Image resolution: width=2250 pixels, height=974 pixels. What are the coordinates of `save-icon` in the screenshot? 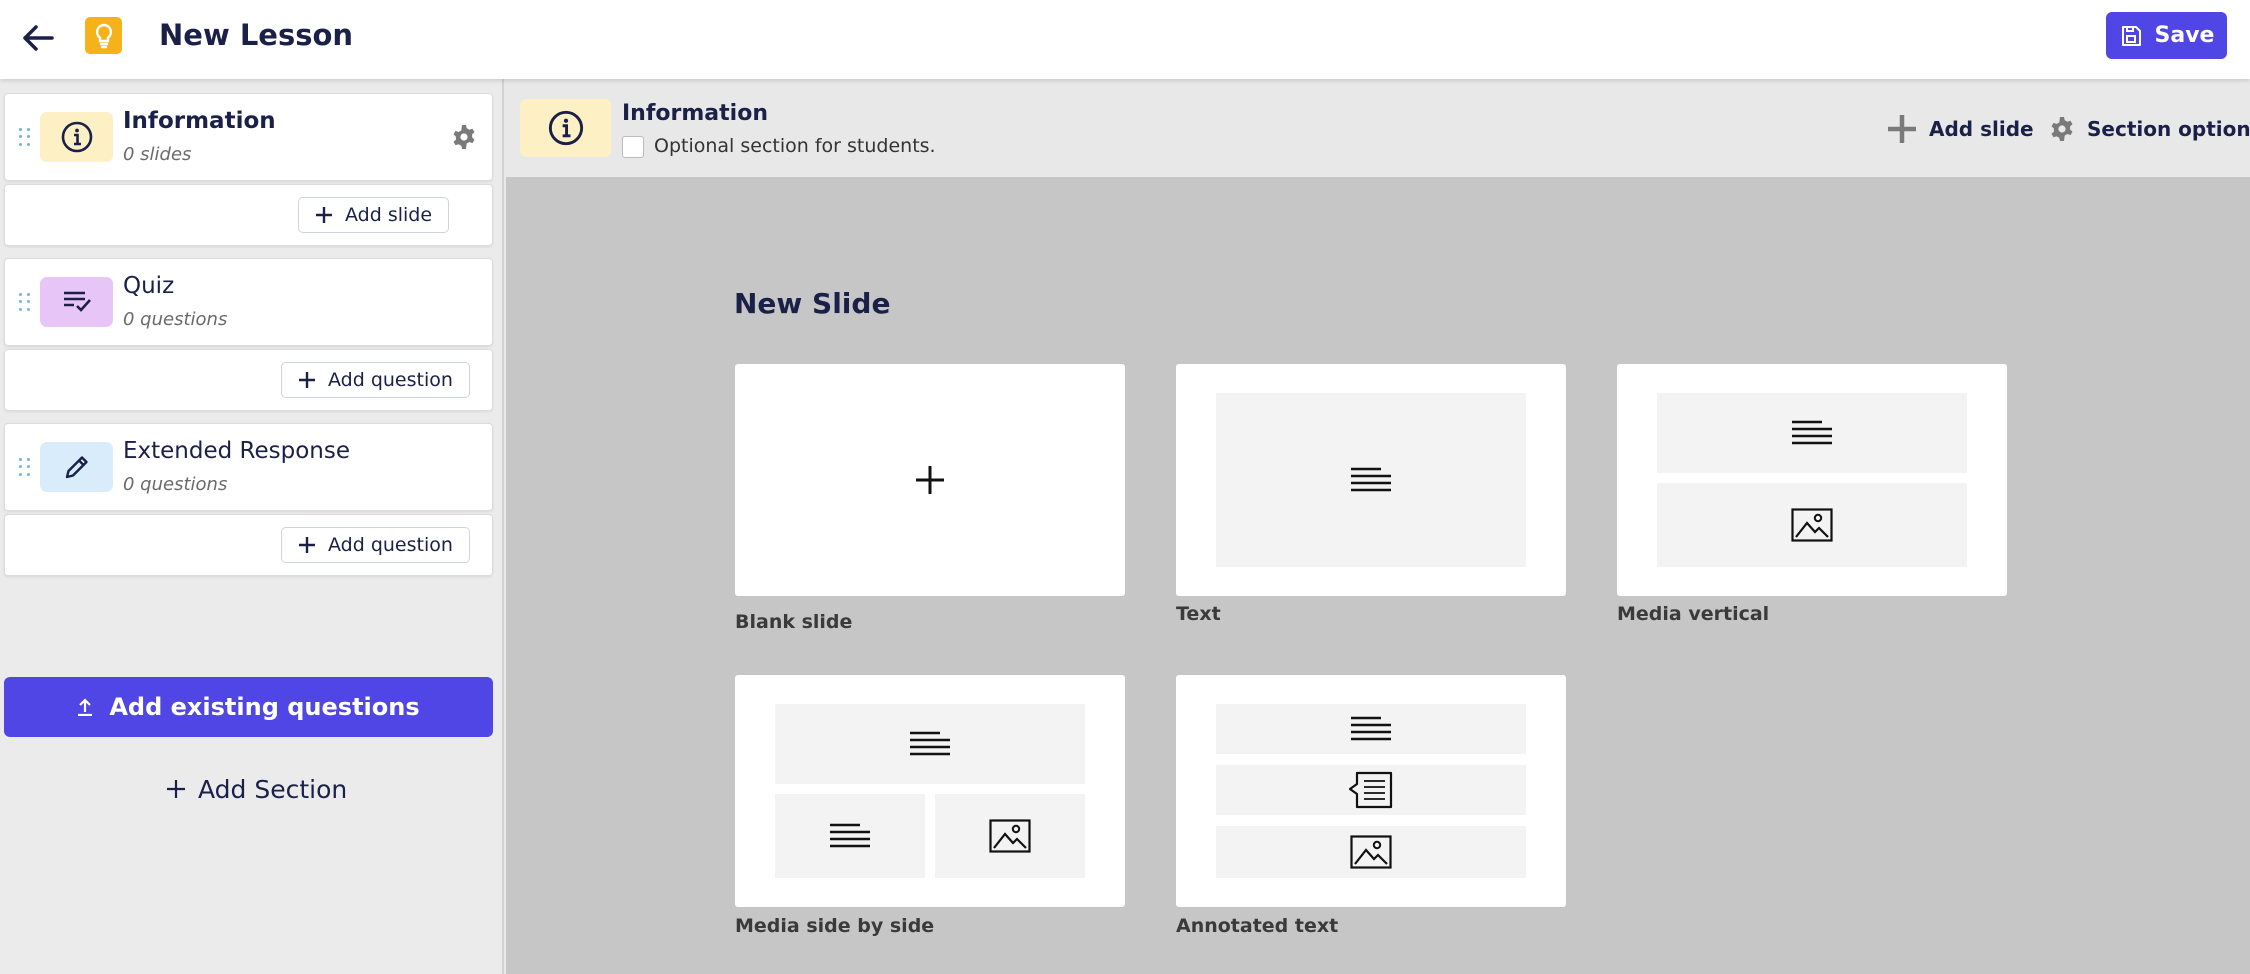 It's located at (2131, 35).